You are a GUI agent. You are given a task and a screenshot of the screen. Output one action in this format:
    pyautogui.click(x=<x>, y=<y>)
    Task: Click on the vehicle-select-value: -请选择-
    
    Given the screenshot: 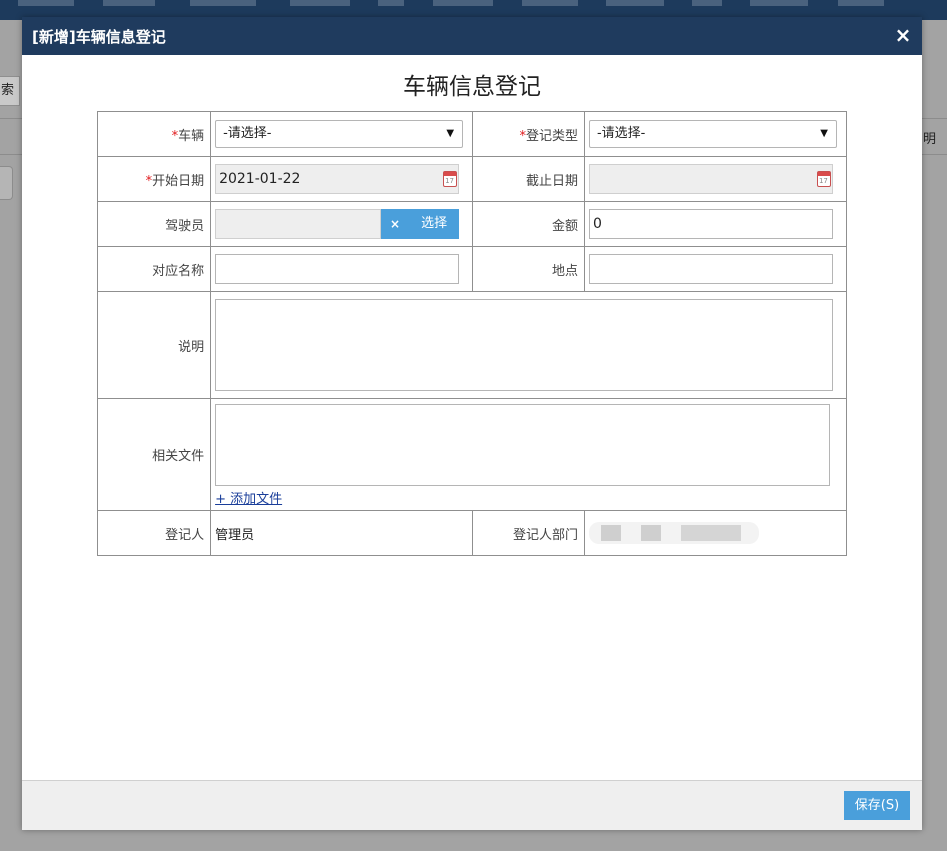 What is the action you would take?
    pyautogui.click(x=247, y=133)
    